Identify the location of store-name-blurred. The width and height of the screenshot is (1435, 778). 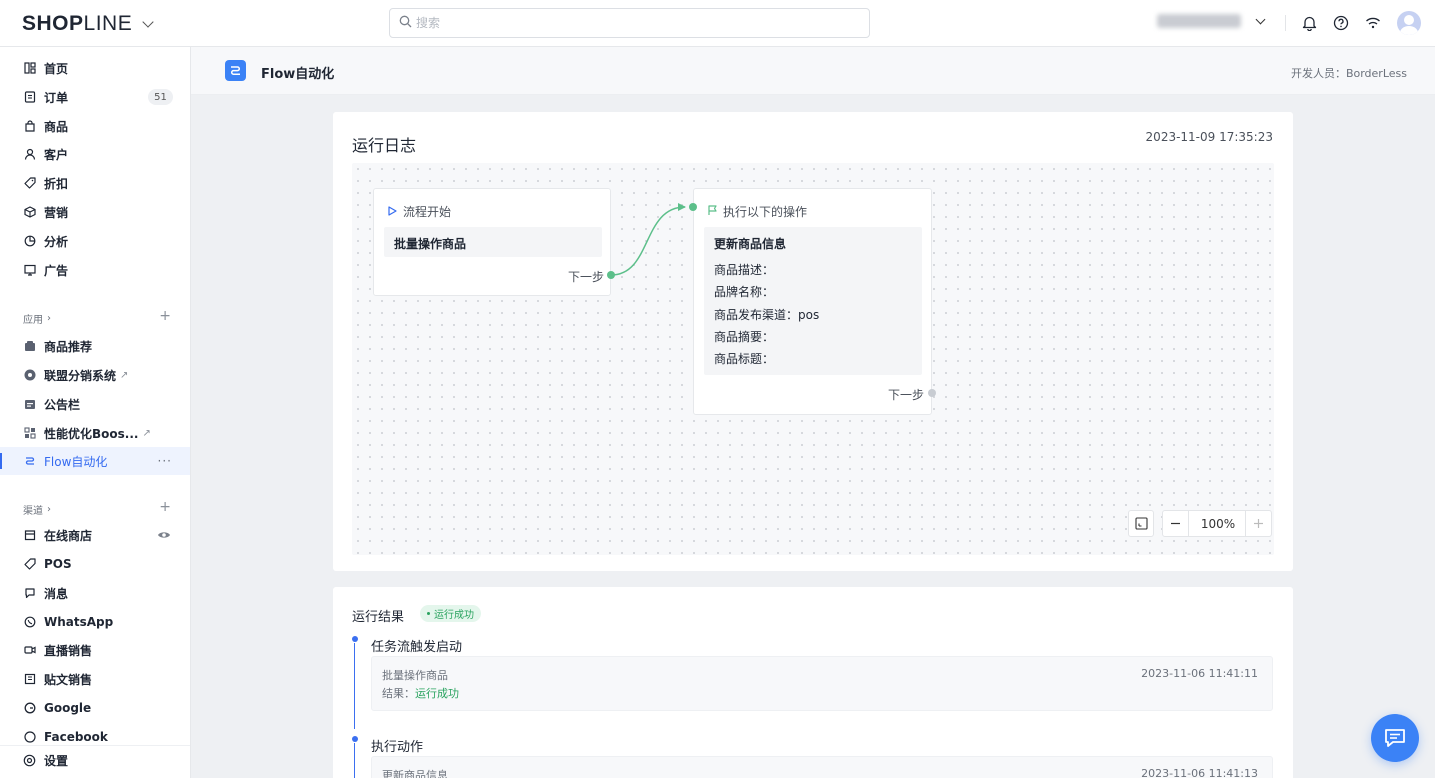
(1199, 21).